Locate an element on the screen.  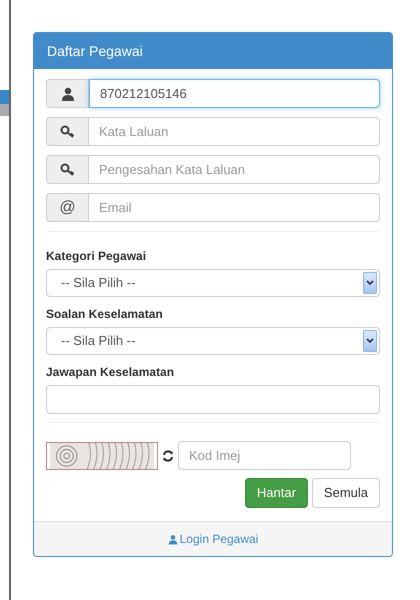
background-window-fragment is located at coordinates (4, 103).